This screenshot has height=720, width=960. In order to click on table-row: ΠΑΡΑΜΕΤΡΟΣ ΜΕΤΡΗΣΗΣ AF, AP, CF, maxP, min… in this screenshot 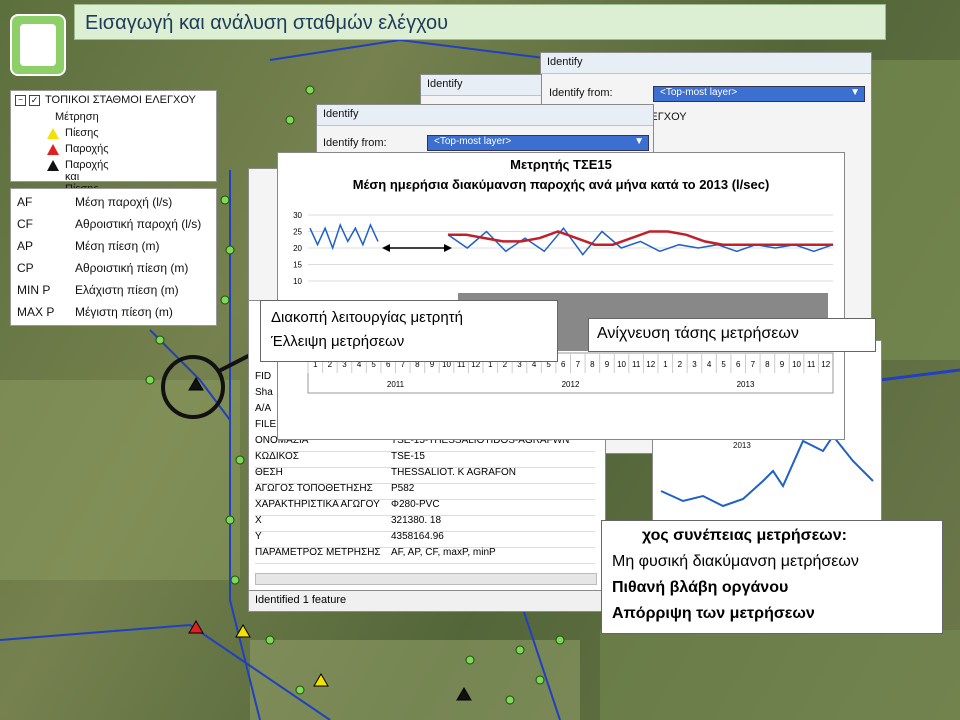, I will do `click(425, 555)`.